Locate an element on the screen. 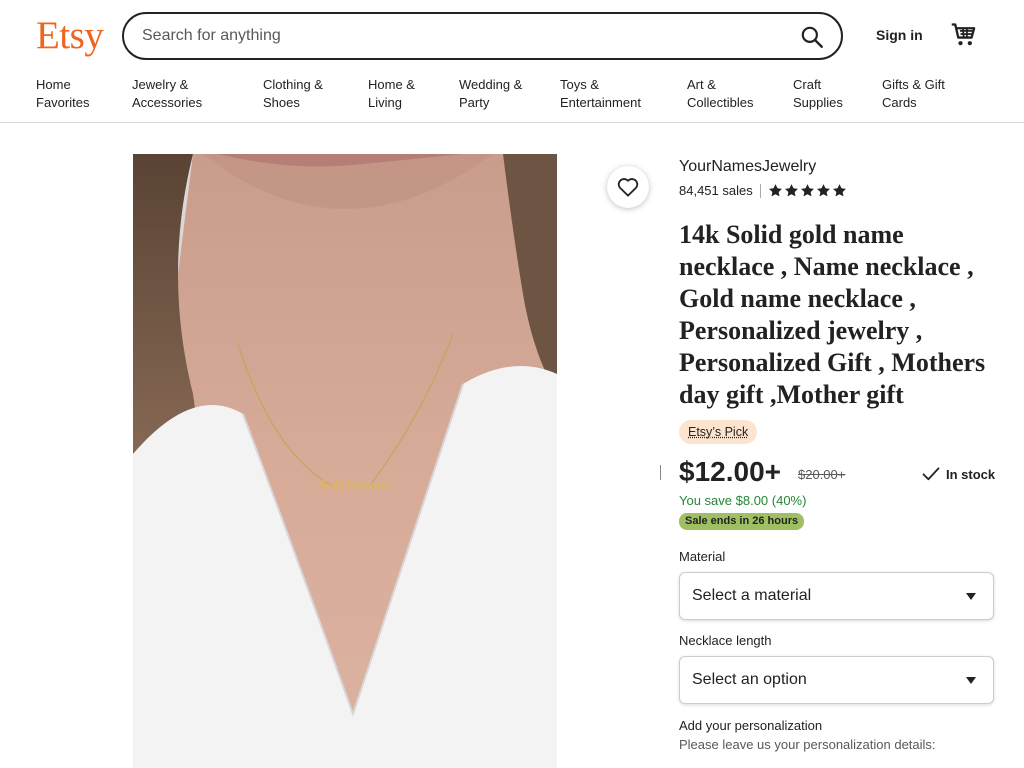 This screenshot has width=1024, height=768. favorite-button is located at coordinates (628, 187).